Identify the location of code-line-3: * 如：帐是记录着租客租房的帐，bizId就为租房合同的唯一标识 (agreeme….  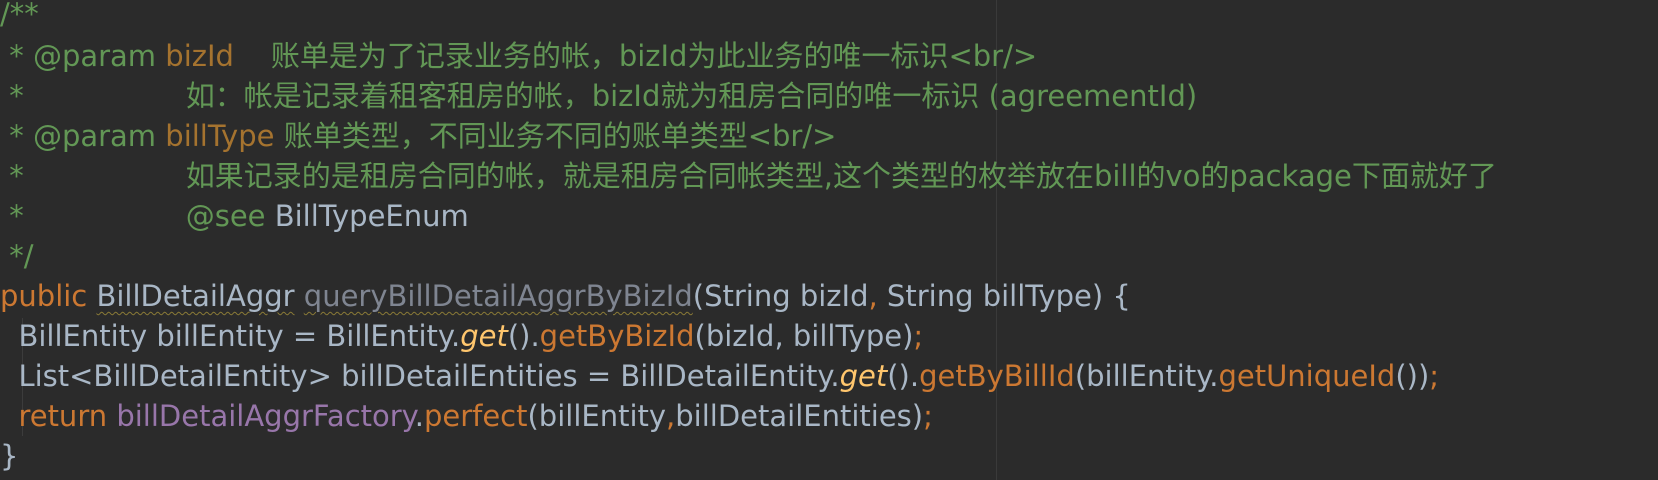
(598, 96).